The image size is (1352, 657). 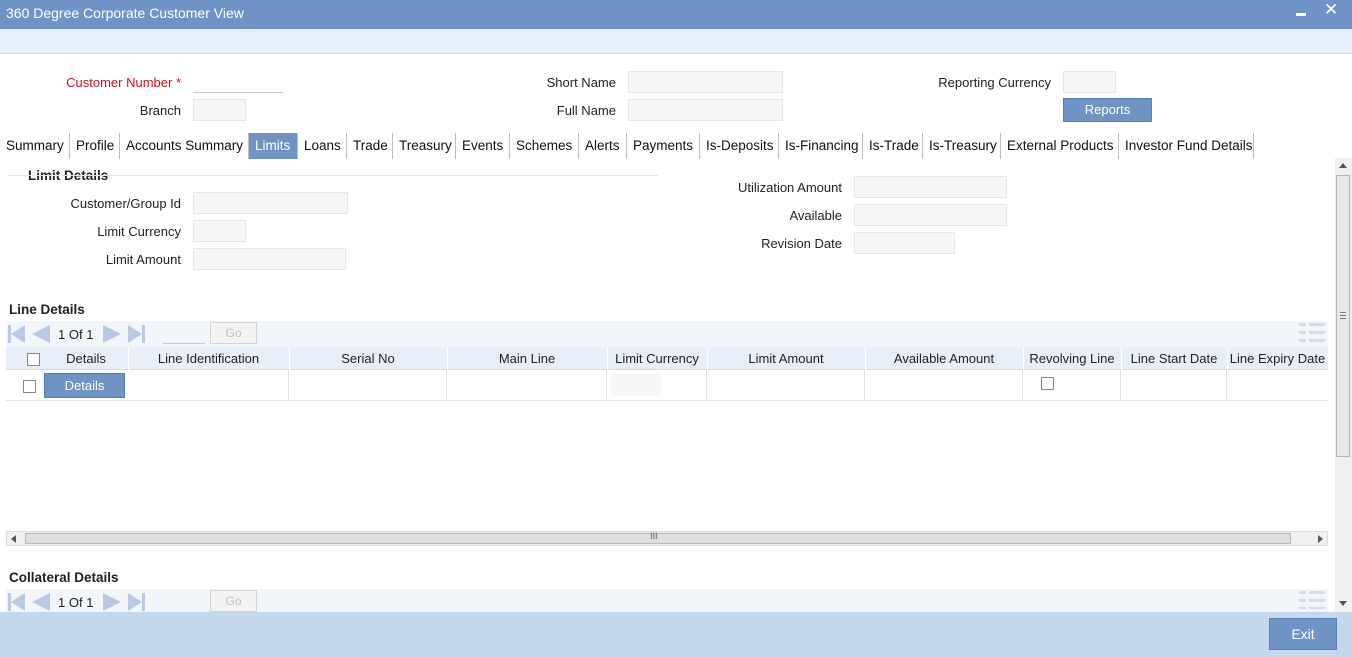 What do you see at coordinates (113, 334) in the screenshot?
I see `line-next-page-icon` at bounding box center [113, 334].